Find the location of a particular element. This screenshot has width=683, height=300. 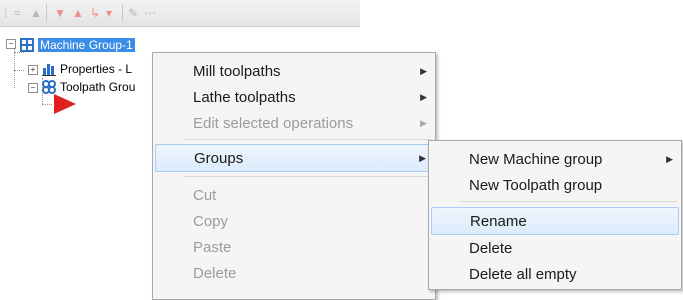

toolbar-grip-icon: ⁞ is located at coordinates (6, 13).